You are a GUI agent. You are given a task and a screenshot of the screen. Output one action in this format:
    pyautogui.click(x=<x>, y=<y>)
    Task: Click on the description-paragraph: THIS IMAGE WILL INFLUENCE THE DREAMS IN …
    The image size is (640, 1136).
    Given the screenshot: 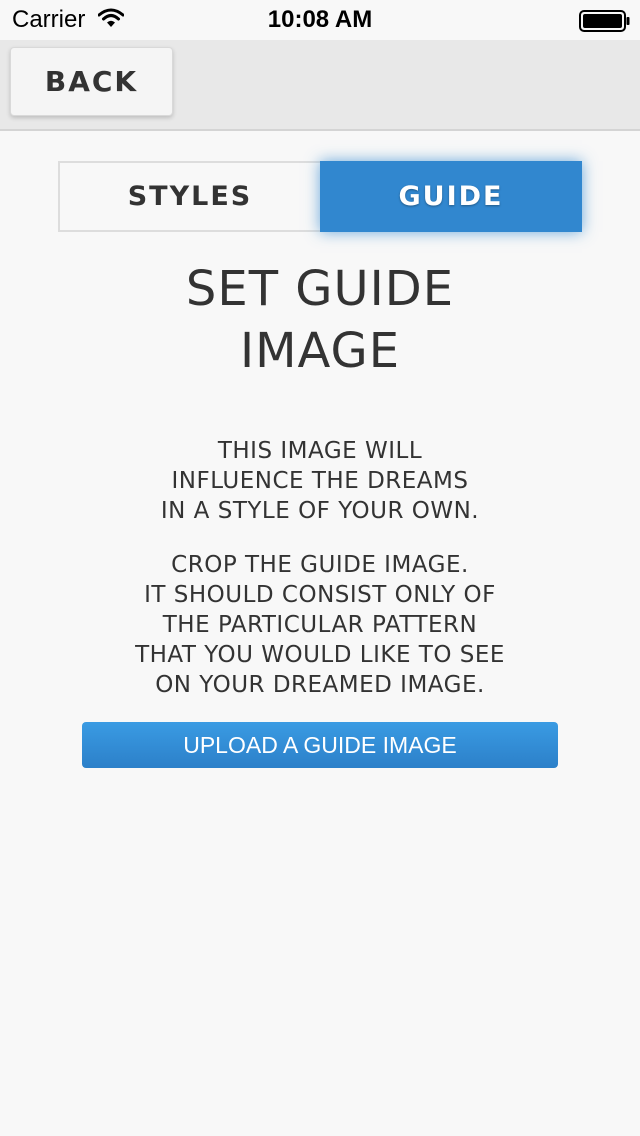 What is the action you would take?
    pyautogui.click(x=320, y=481)
    